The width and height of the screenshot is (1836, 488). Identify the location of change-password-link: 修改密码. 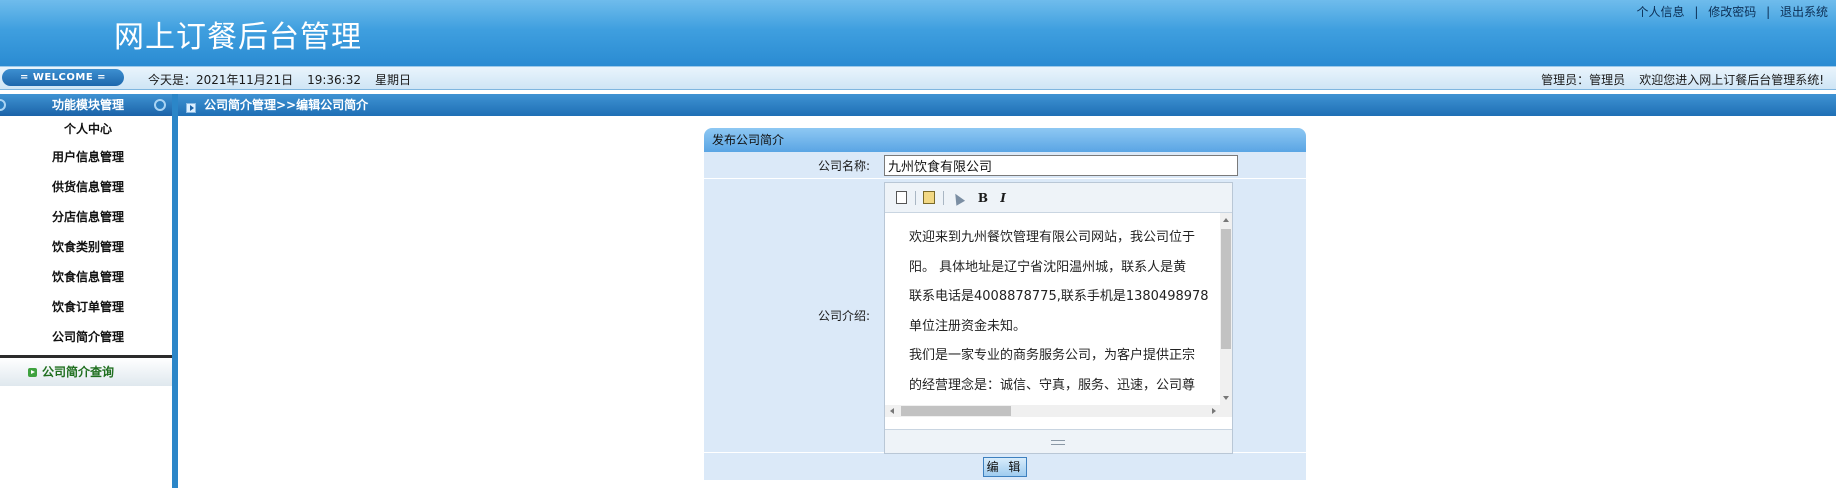
(1732, 12).